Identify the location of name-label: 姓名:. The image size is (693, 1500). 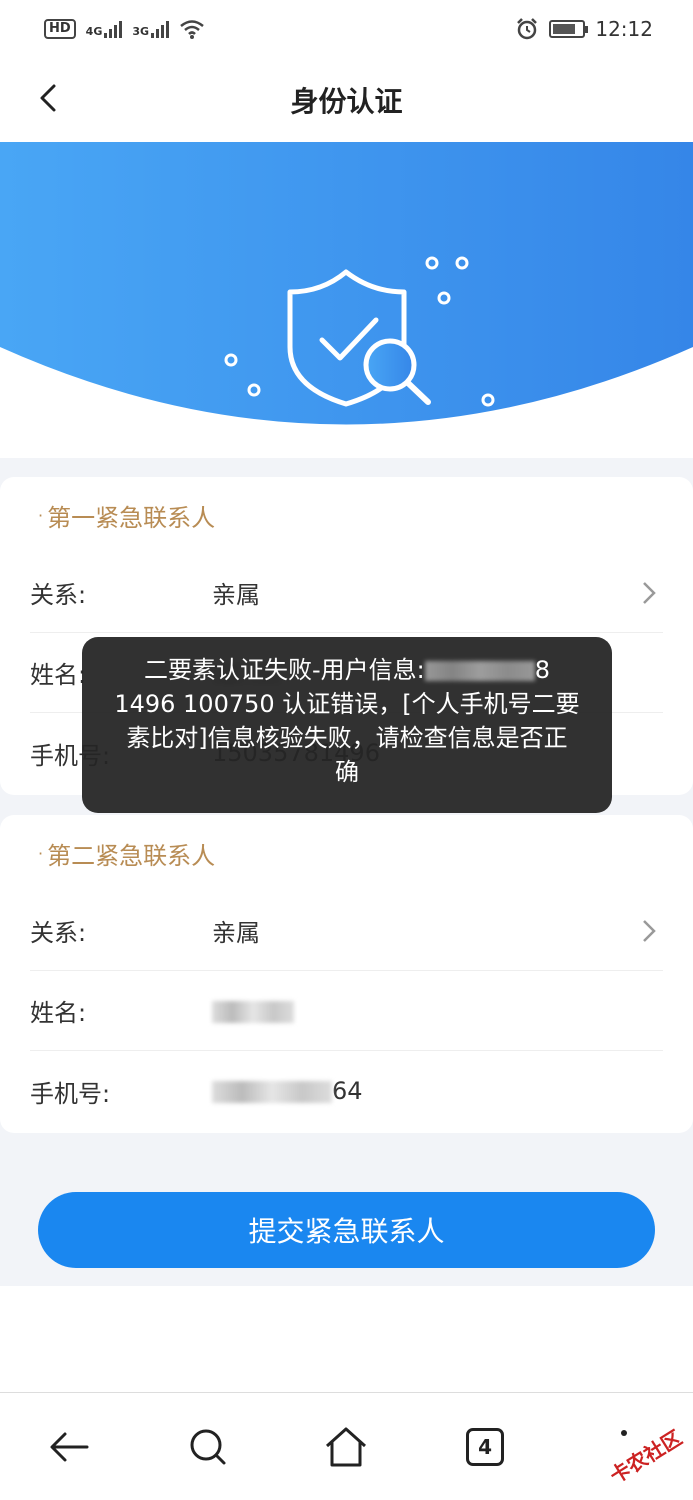
(58, 1013).